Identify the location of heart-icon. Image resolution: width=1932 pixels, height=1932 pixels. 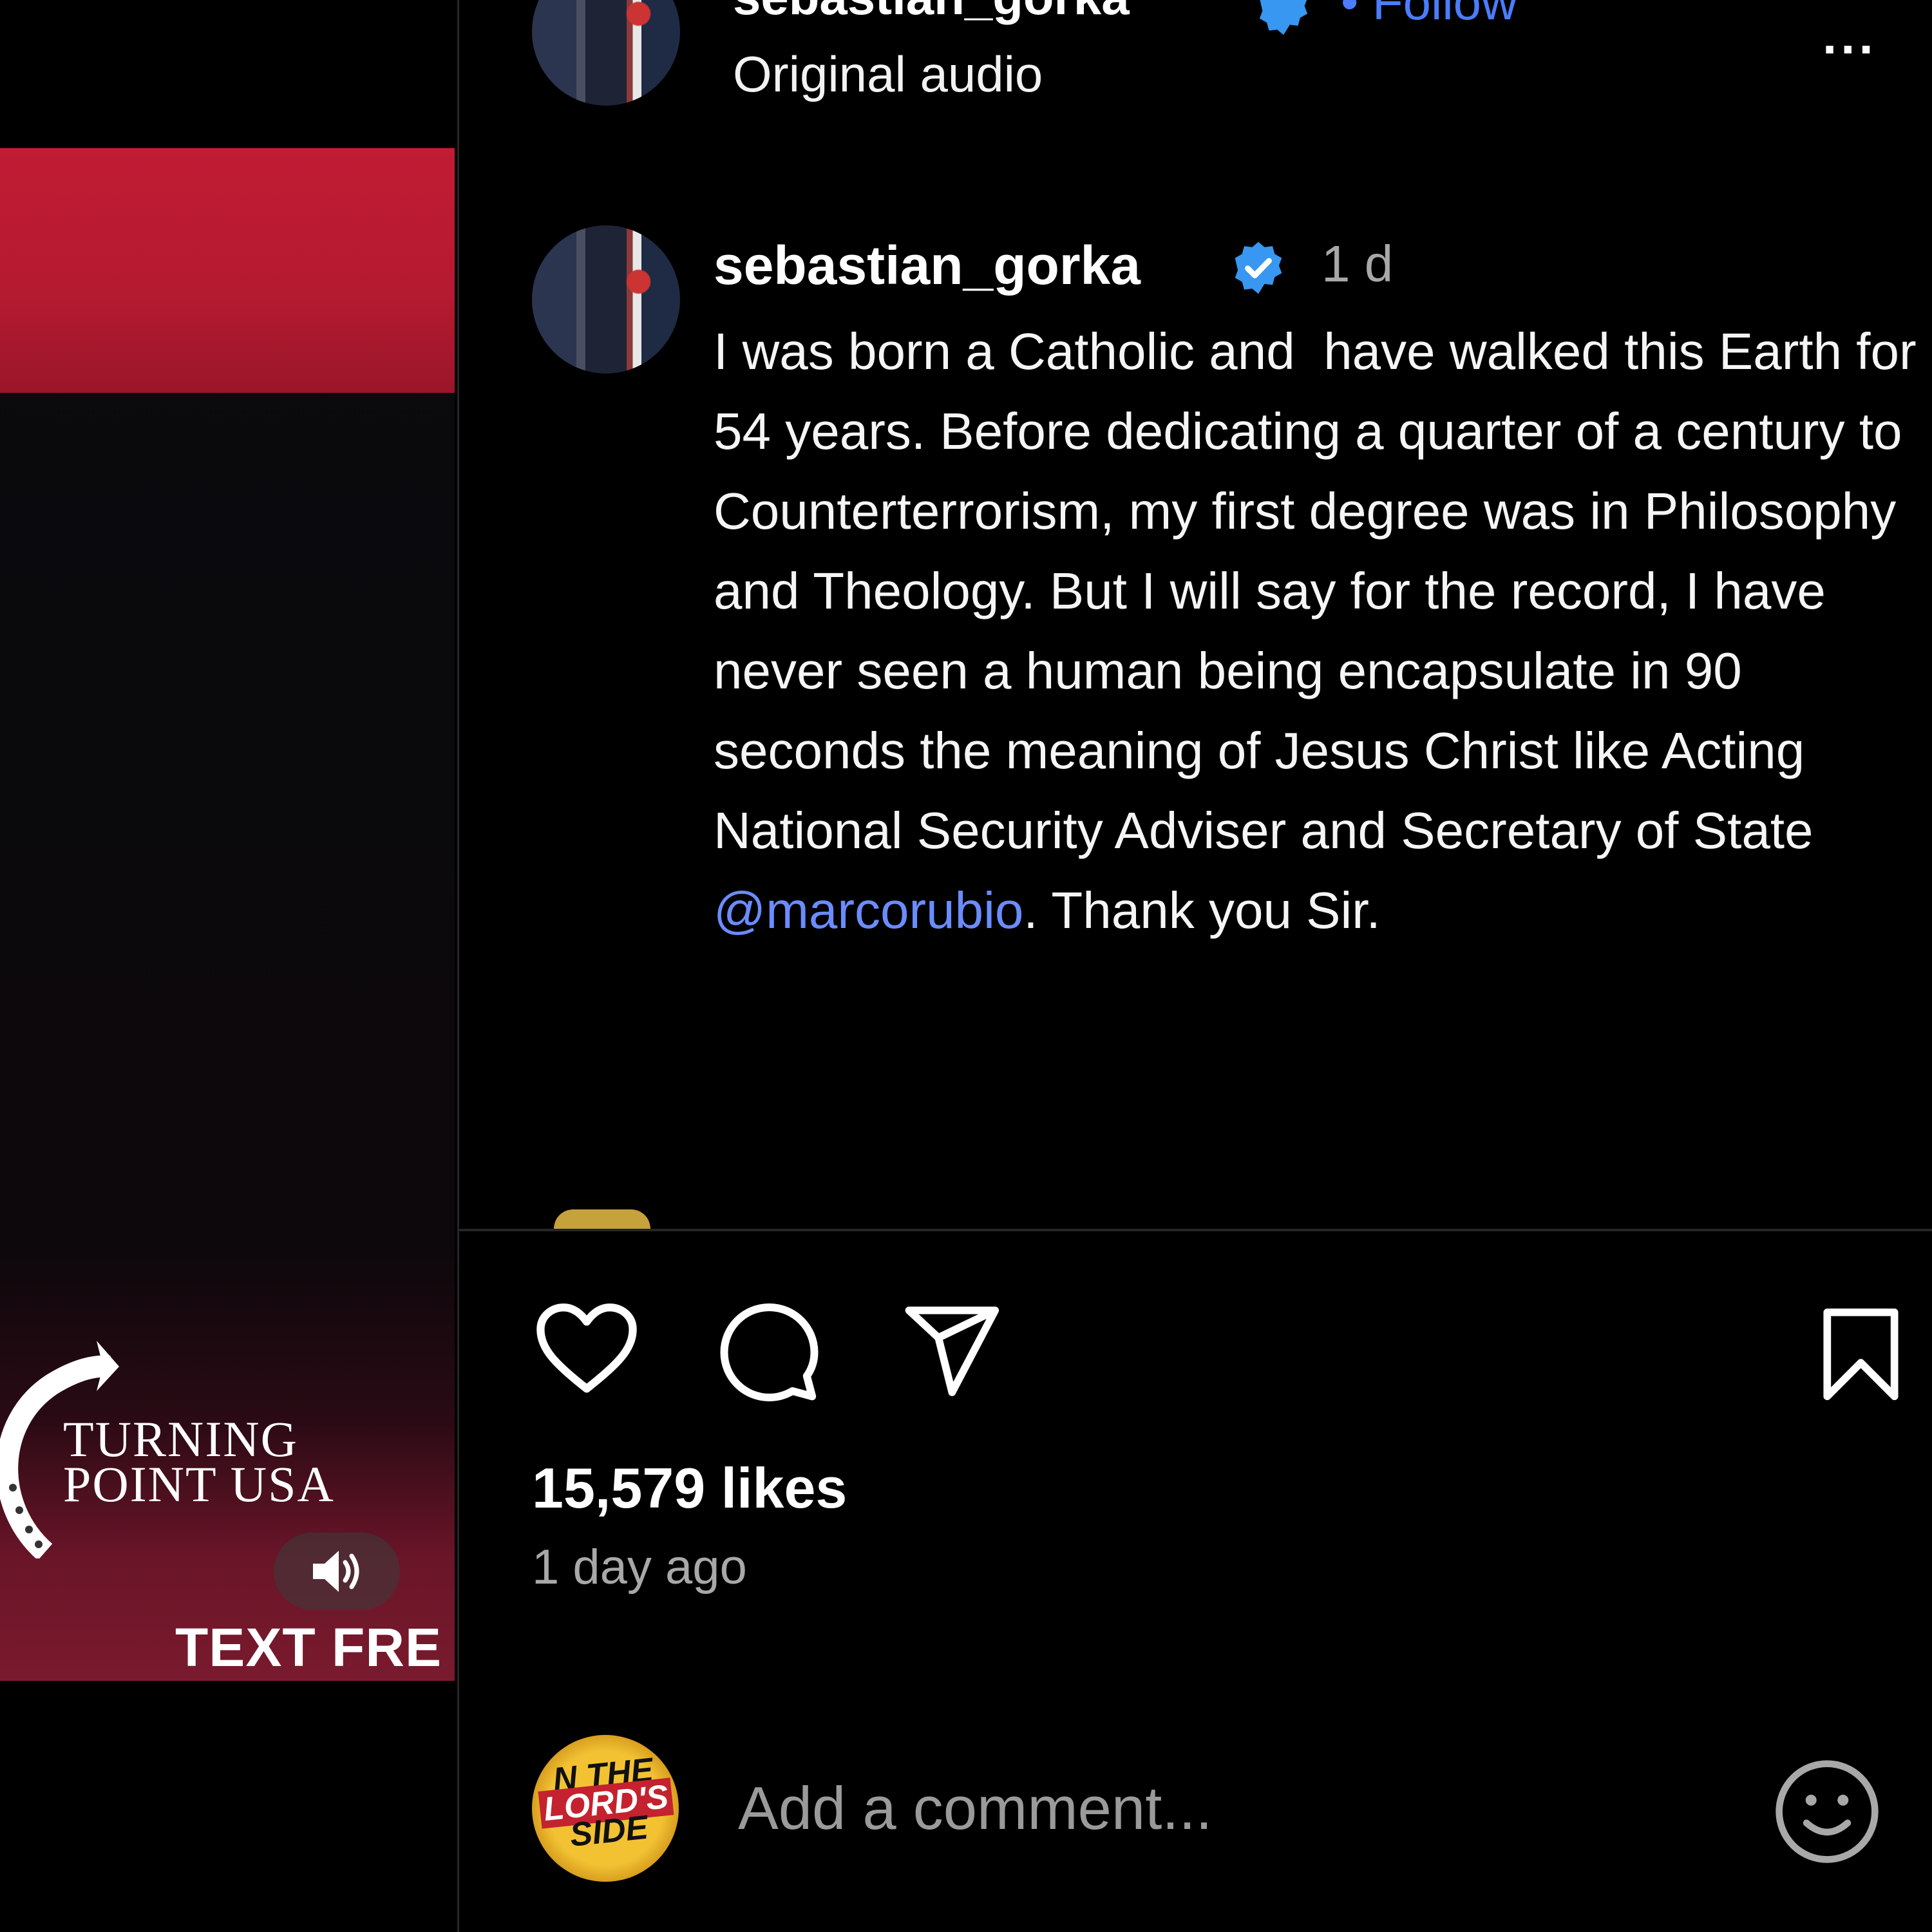
(587, 1349).